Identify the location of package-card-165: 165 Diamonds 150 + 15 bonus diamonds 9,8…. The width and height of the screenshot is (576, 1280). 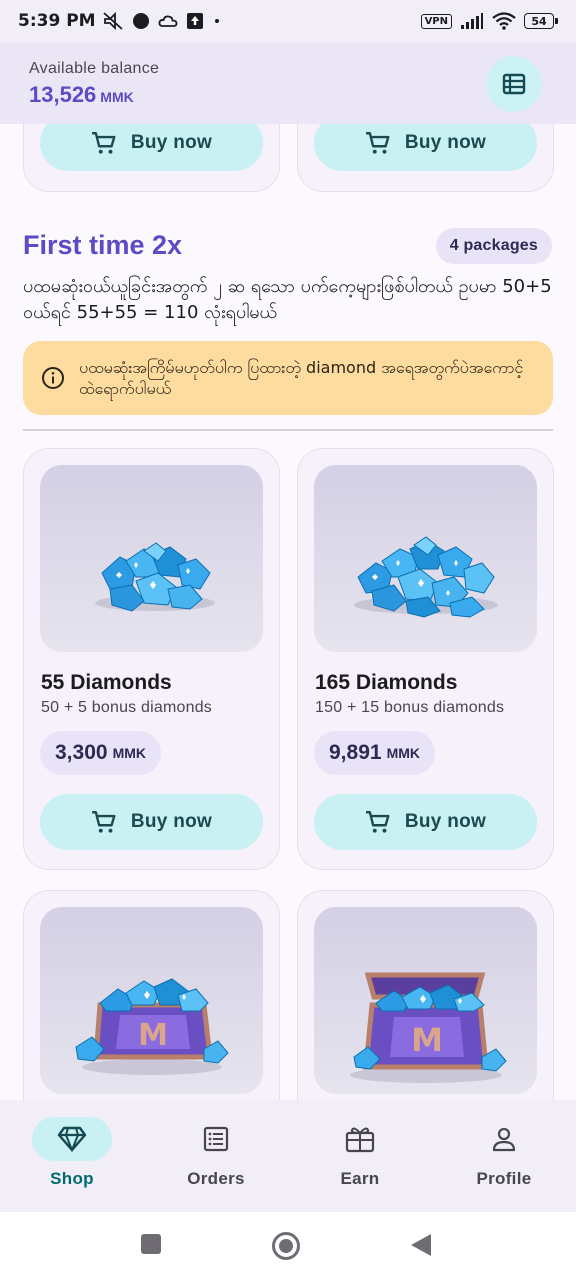
(425, 659).